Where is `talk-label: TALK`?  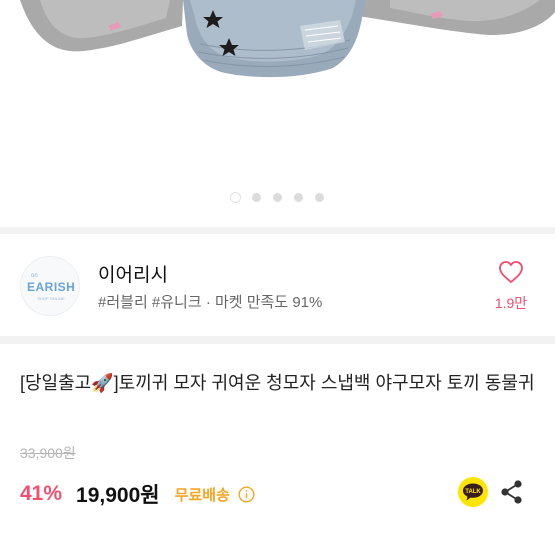 talk-label: TALK is located at coordinates (473, 492).